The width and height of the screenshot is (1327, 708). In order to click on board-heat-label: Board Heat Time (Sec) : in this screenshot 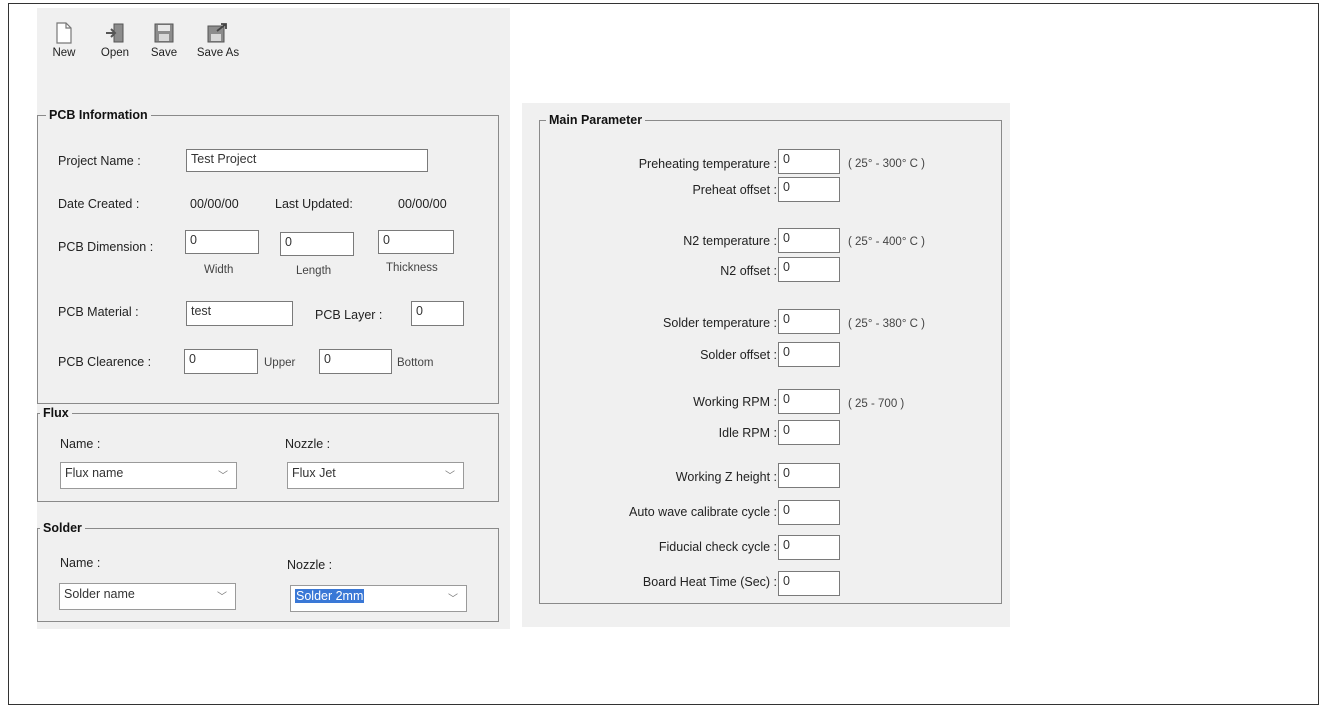, I will do `click(709, 582)`.